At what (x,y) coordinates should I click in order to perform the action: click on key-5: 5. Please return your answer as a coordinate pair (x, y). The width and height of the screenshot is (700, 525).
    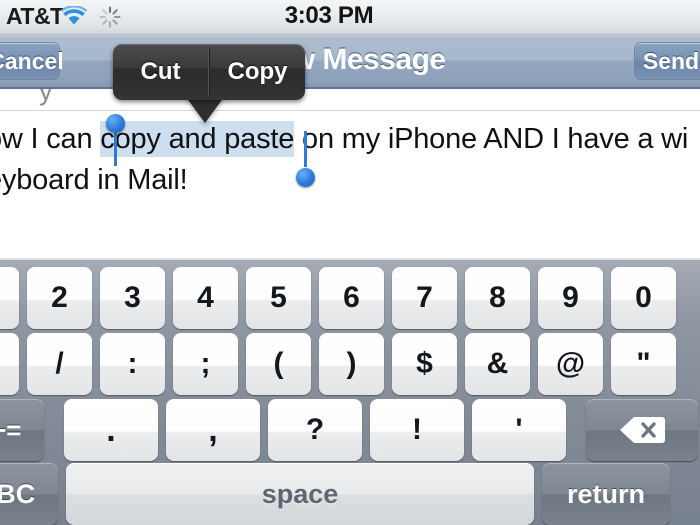
    Looking at the image, I should click on (278, 298).